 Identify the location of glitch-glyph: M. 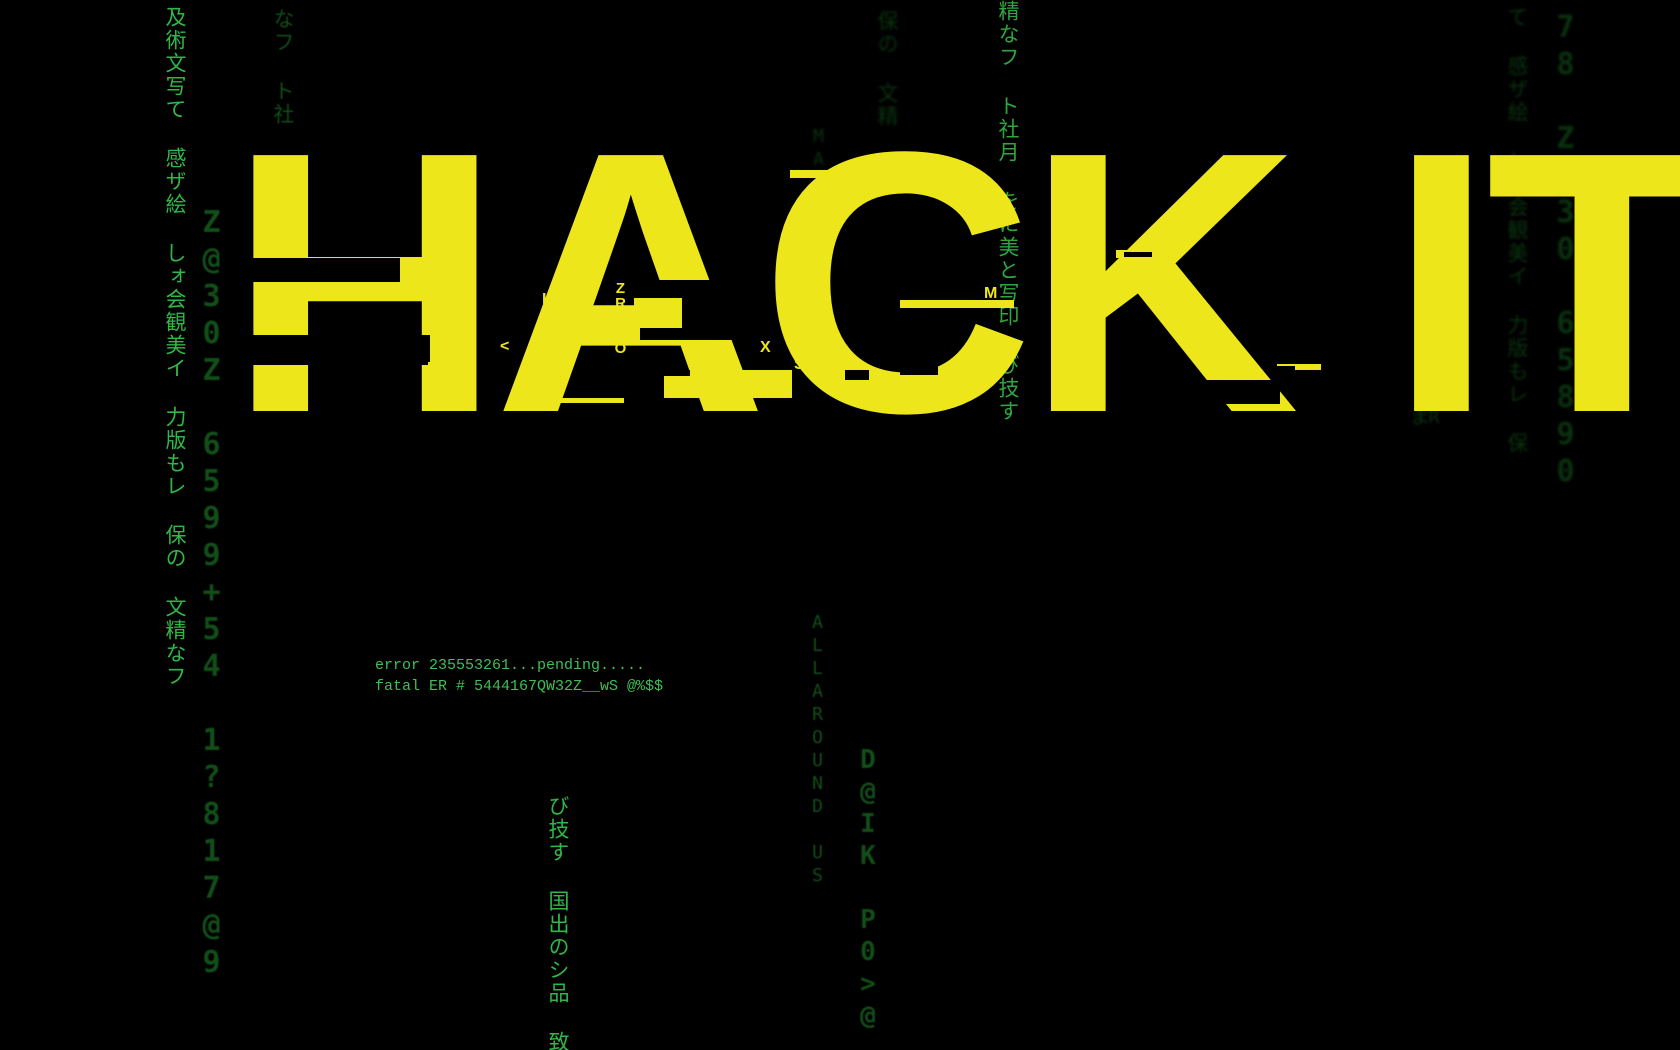
(991, 293).